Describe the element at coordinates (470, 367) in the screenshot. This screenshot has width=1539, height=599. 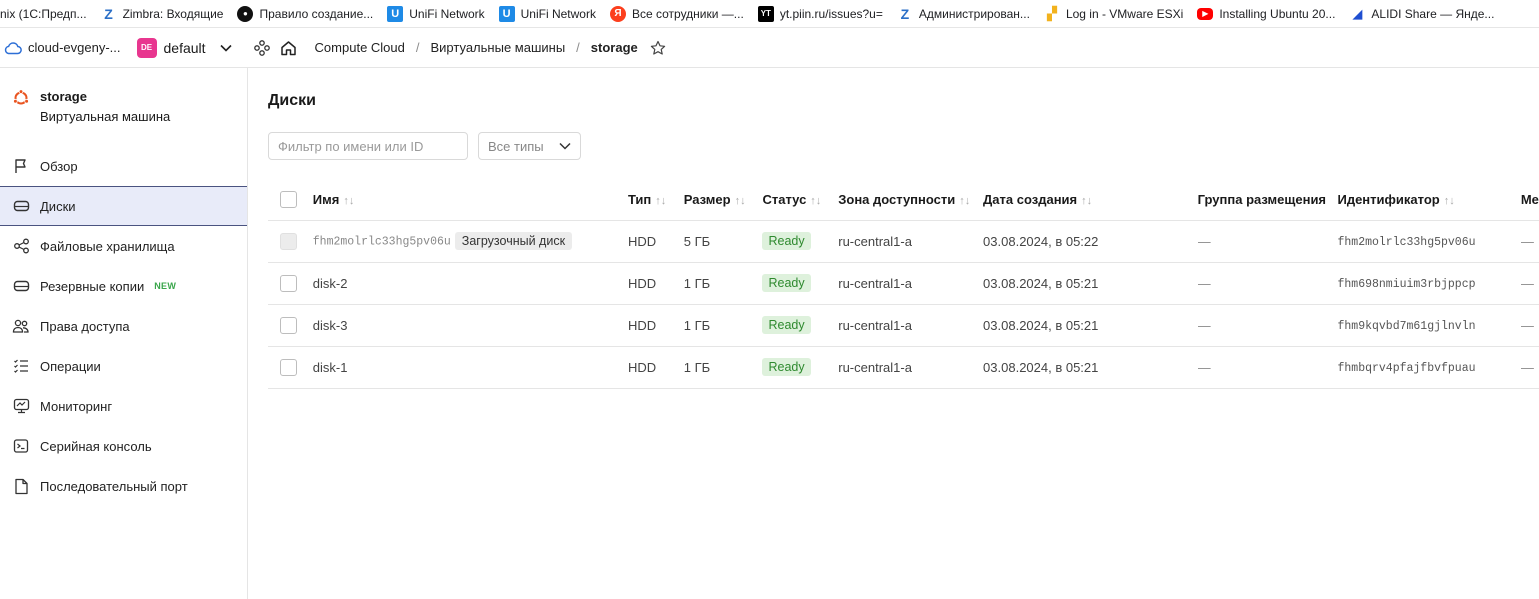
I see `disk-name: disk-1` at that location.